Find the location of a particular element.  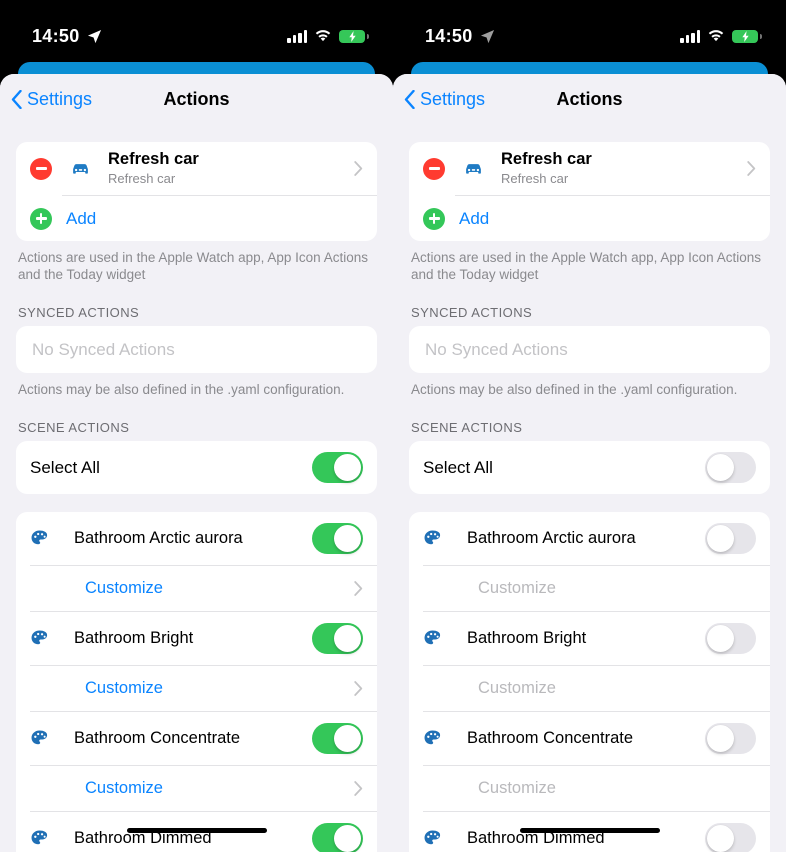

select-all-group: Select All is located at coordinates (196, 467).